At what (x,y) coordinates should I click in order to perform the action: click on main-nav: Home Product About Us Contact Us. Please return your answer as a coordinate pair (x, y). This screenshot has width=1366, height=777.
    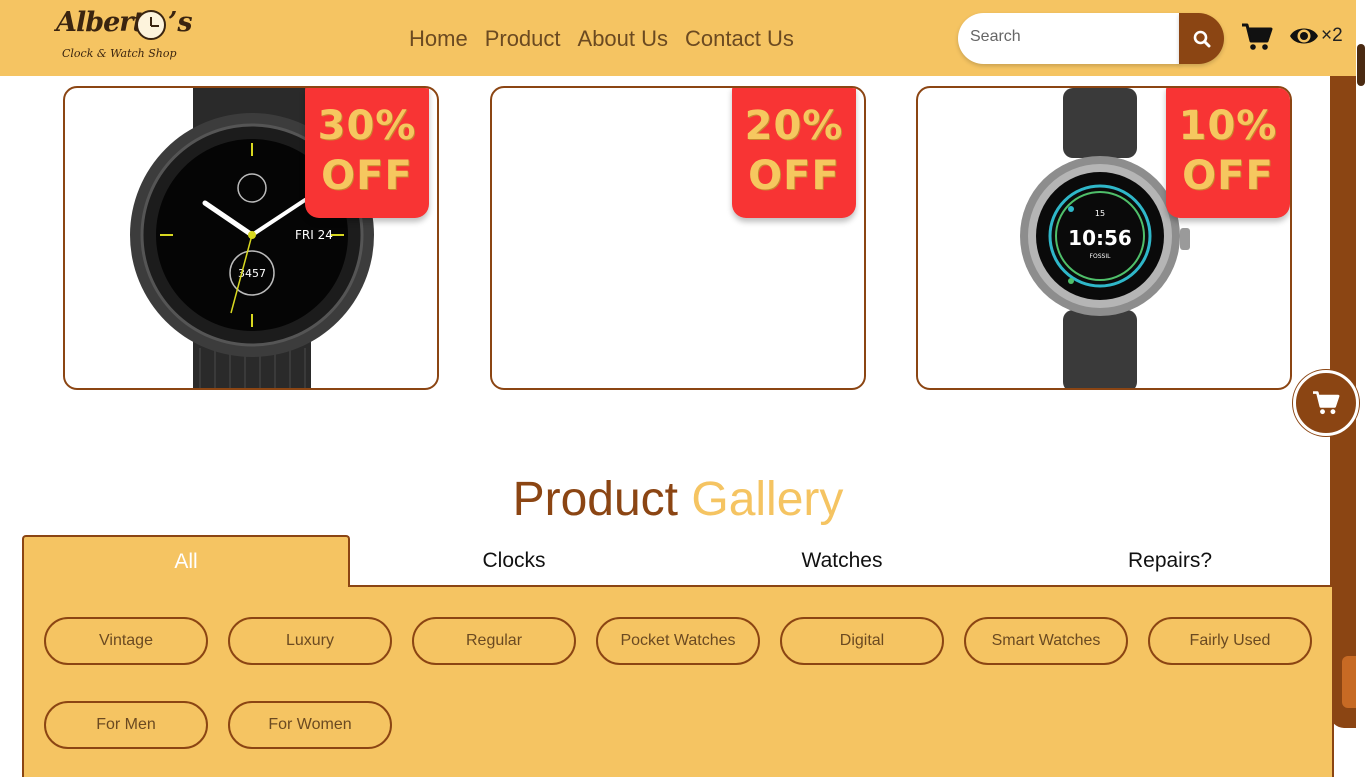
    Looking at the image, I should click on (601, 39).